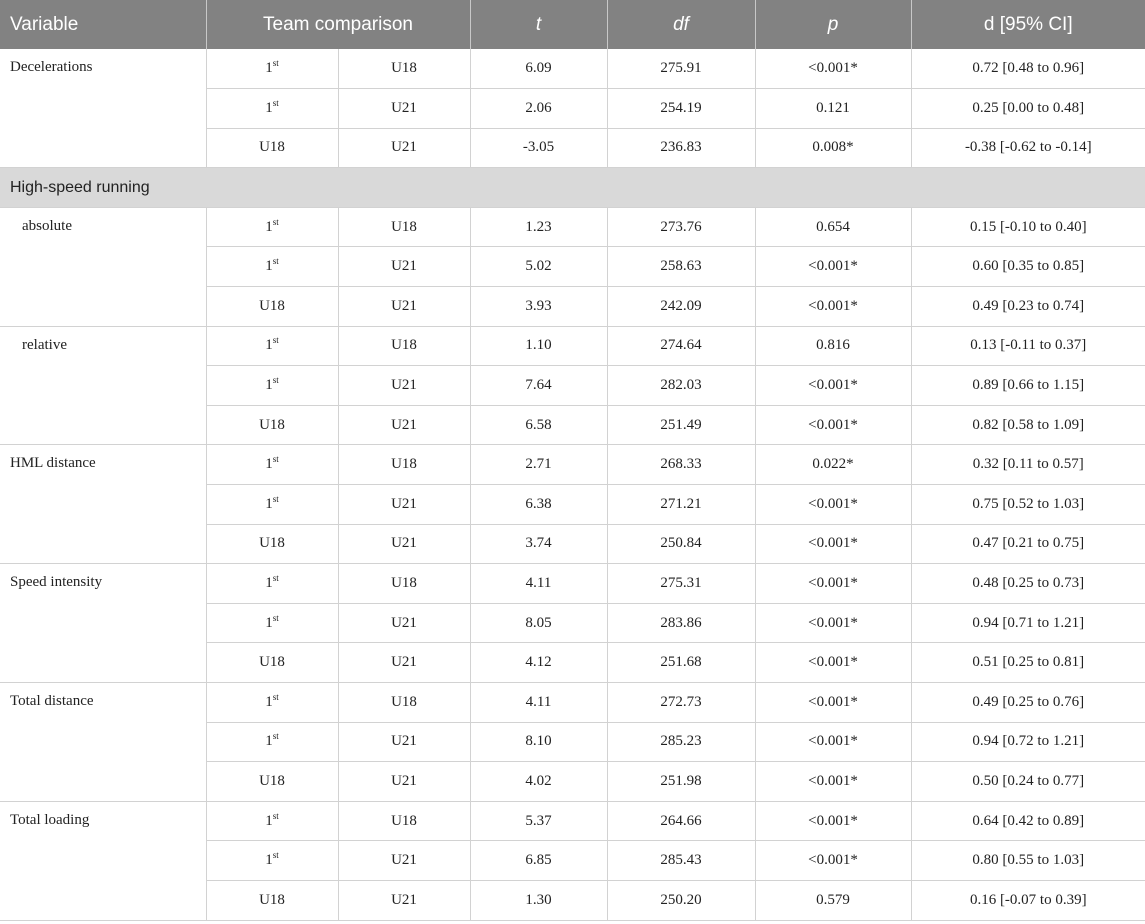 The image size is (1145, 924). What do you see at coordinates (681, 425) in the screenshot?
I see `df-cell: 251.49` at bounding box center [681, 425].